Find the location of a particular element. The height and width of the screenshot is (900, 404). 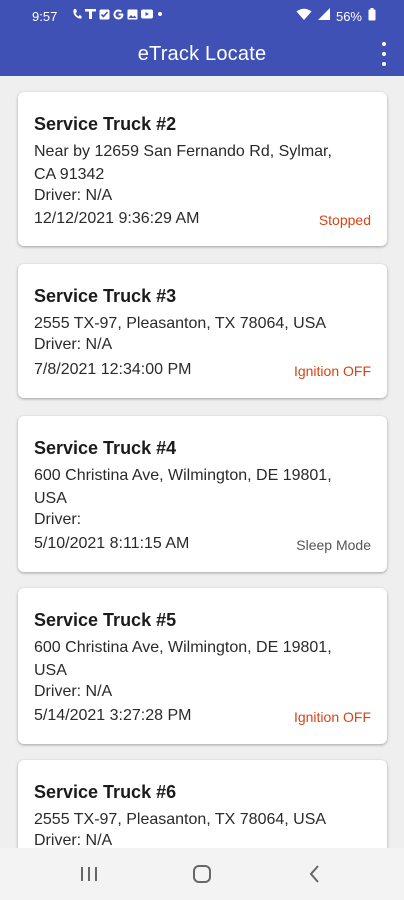

youtube-icon is located at coordinates (147, 16).